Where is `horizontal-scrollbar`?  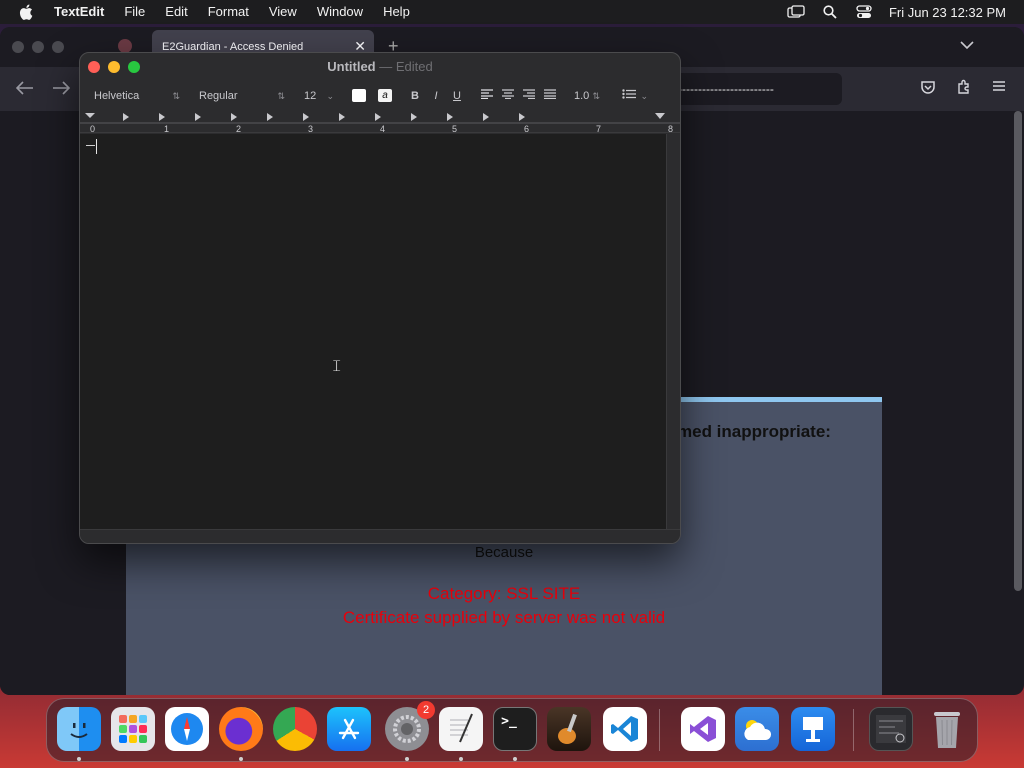
horizontal-scrollbar is located at coordinates (380, 536).